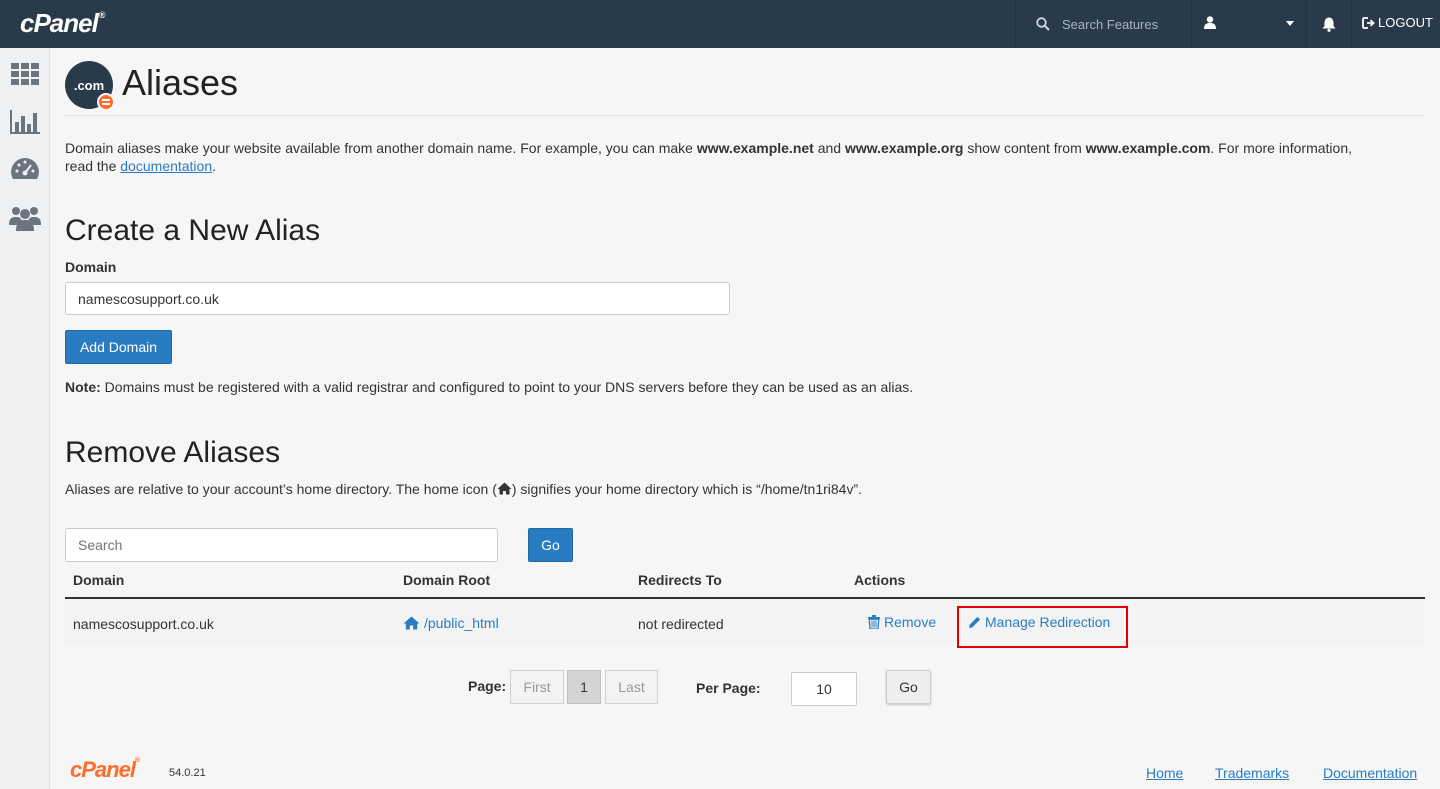 The image size is (1440, 789). What do you see at coordinates (904, 148) in the screenshot?
I see `example-org: www.example.org` at bounding box center [904, 148].